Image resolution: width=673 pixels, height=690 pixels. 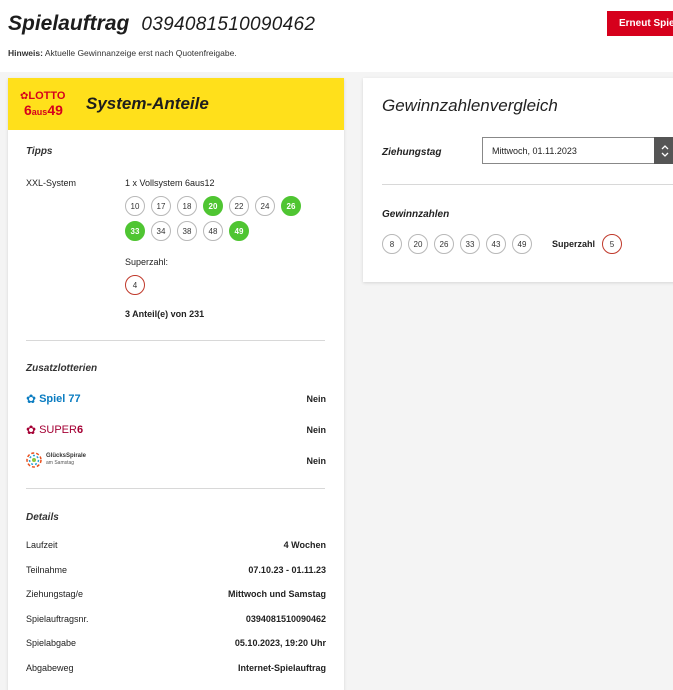 I want to click on chevron-up-down-icon, so click(x=665, y=150).